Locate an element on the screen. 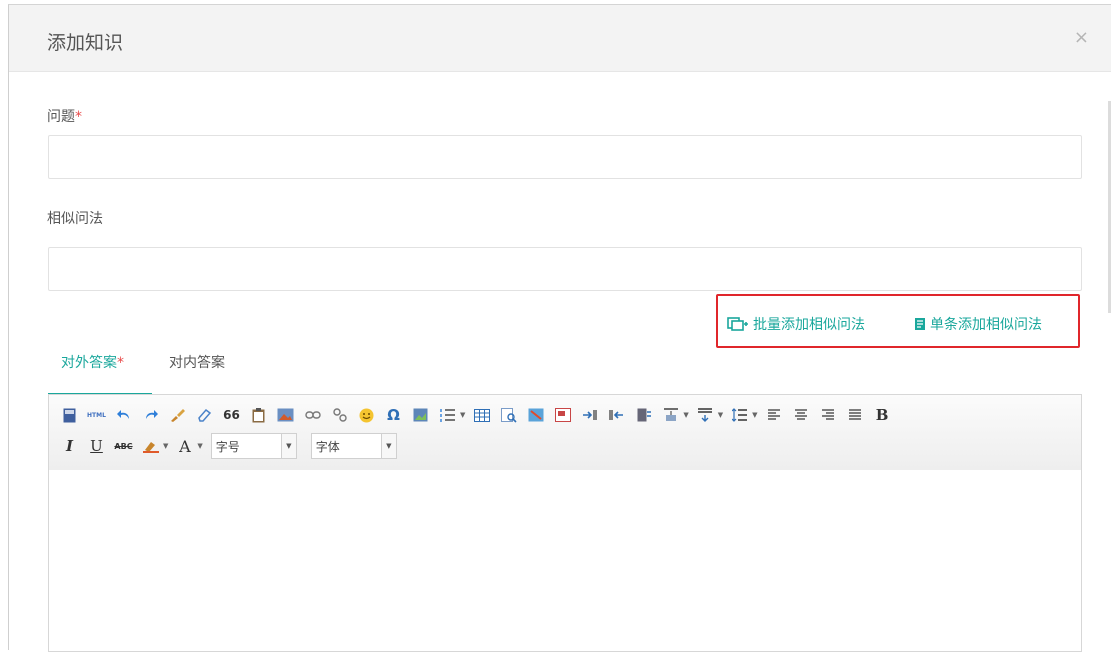 The width and height of the screenshot is (1111, 652). undo-icon is located at coordinates (123, 415).